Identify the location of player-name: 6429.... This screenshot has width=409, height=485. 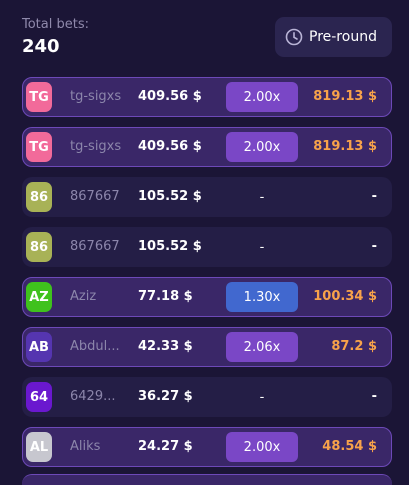
(93, 396).